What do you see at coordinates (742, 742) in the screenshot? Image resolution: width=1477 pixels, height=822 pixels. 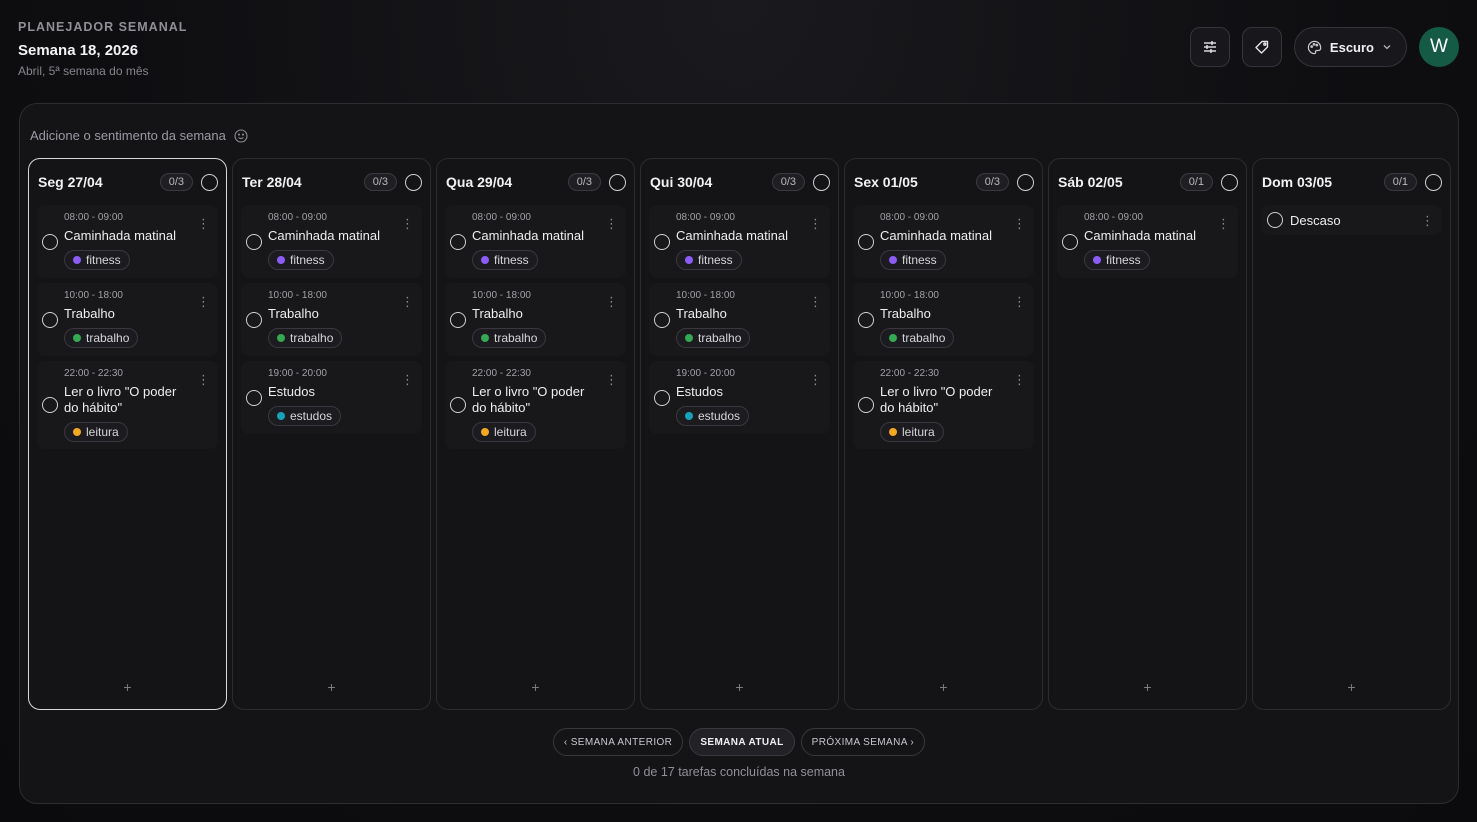 I see `current-week-button: SEMANA ATUAL` at bounding box center [742, 742].